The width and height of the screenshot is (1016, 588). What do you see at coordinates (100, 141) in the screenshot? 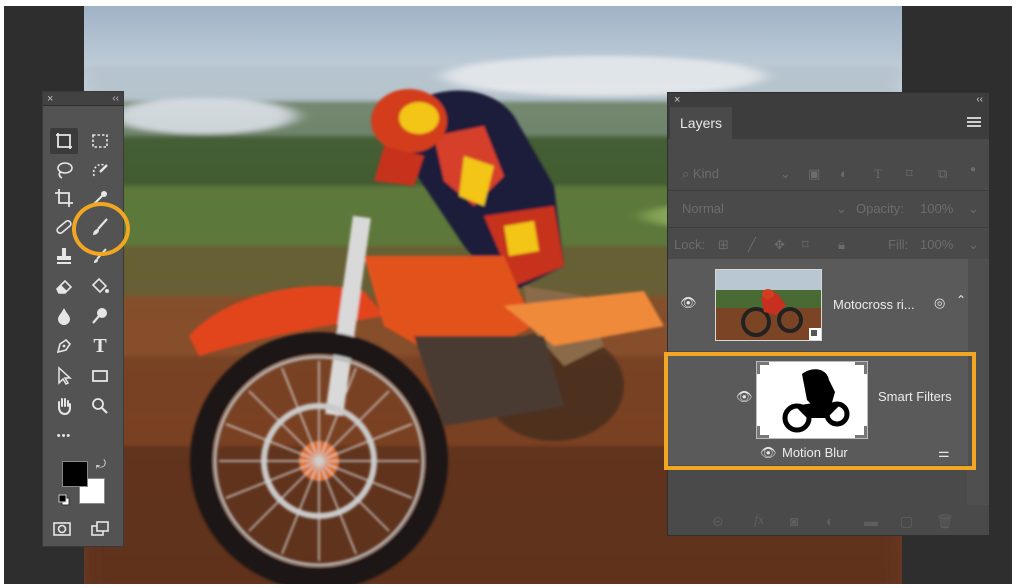
I see `marquee-icon` at bounding box center [100, 141].